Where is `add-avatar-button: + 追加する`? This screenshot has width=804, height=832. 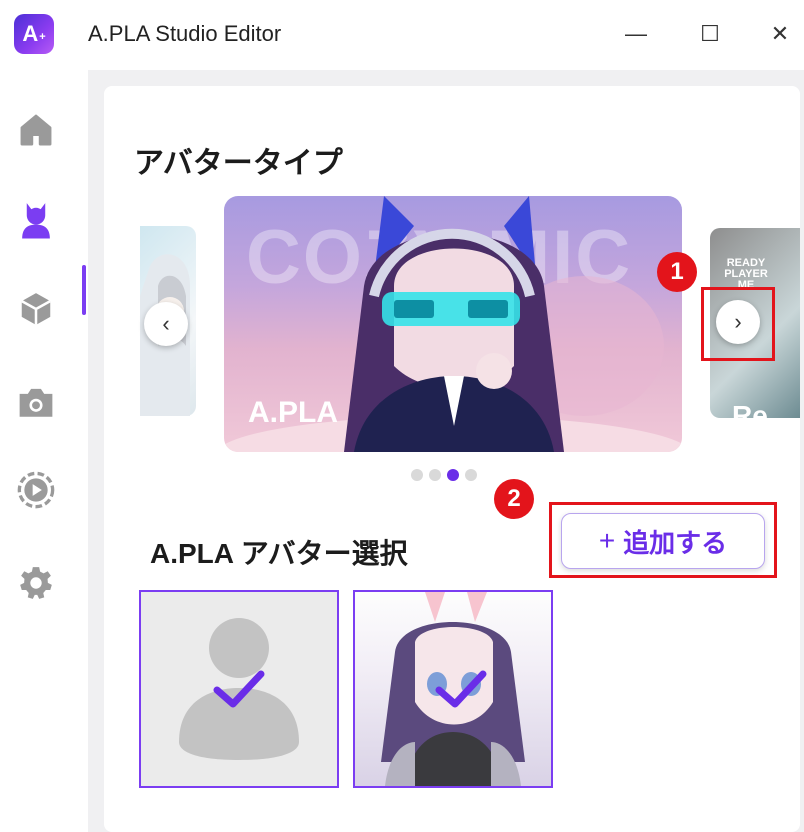 add-avatar-button: + 追加する is located at coordinates (663, 541).